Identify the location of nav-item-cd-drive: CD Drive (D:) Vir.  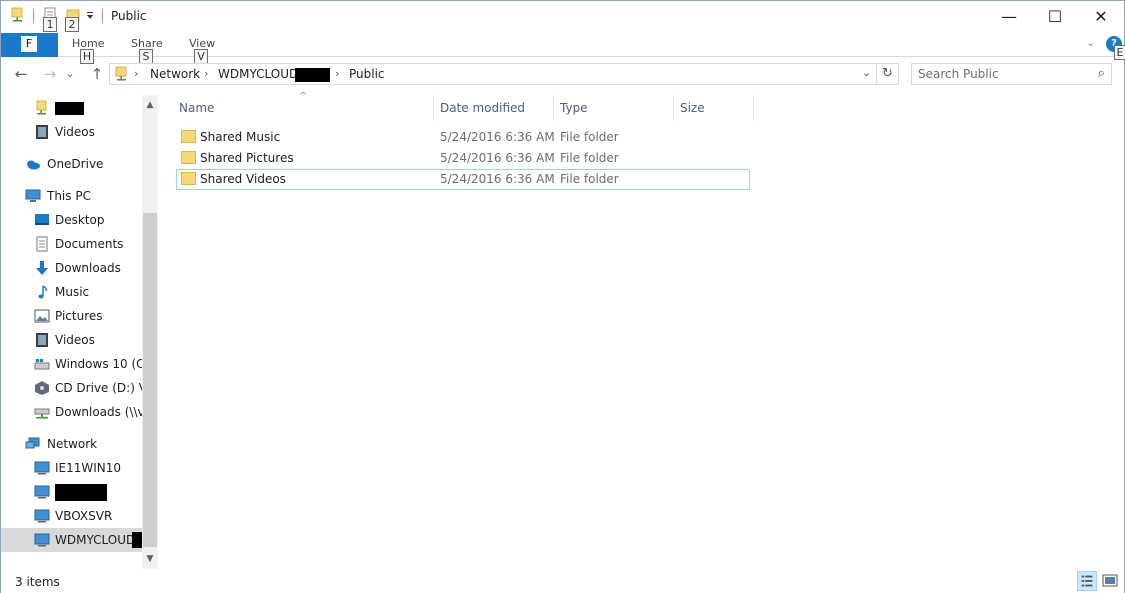
(71, 388).